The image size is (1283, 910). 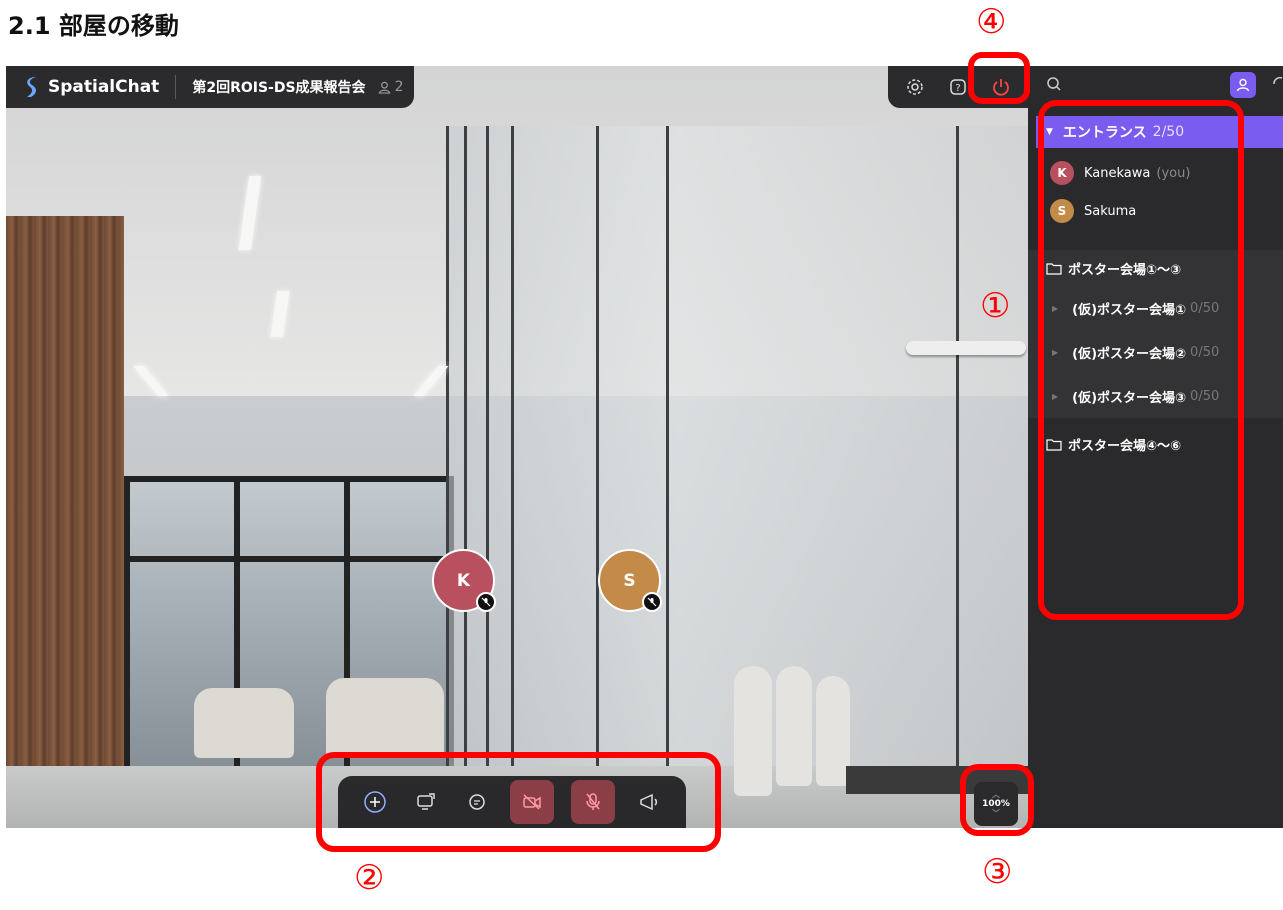 What do you see at coordinates (1054, 84) in the screenshot?
I see `search-icon` at bounding box center [1054, 84].